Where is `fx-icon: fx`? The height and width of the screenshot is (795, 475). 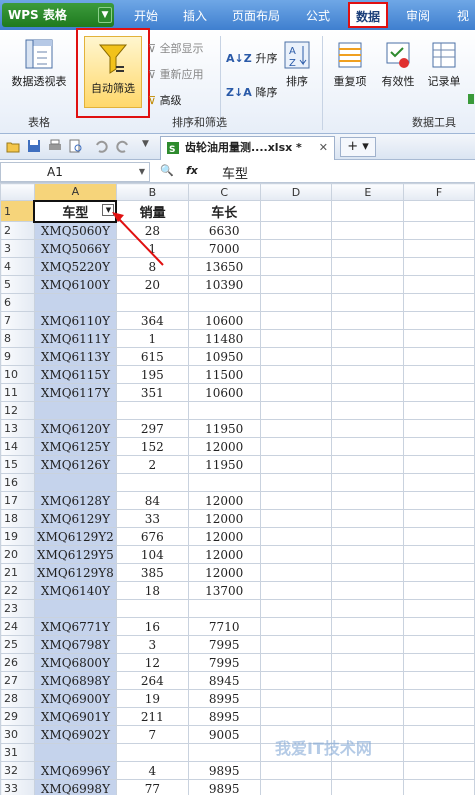 fx-icon: fx is located at coordinates (192, 170).